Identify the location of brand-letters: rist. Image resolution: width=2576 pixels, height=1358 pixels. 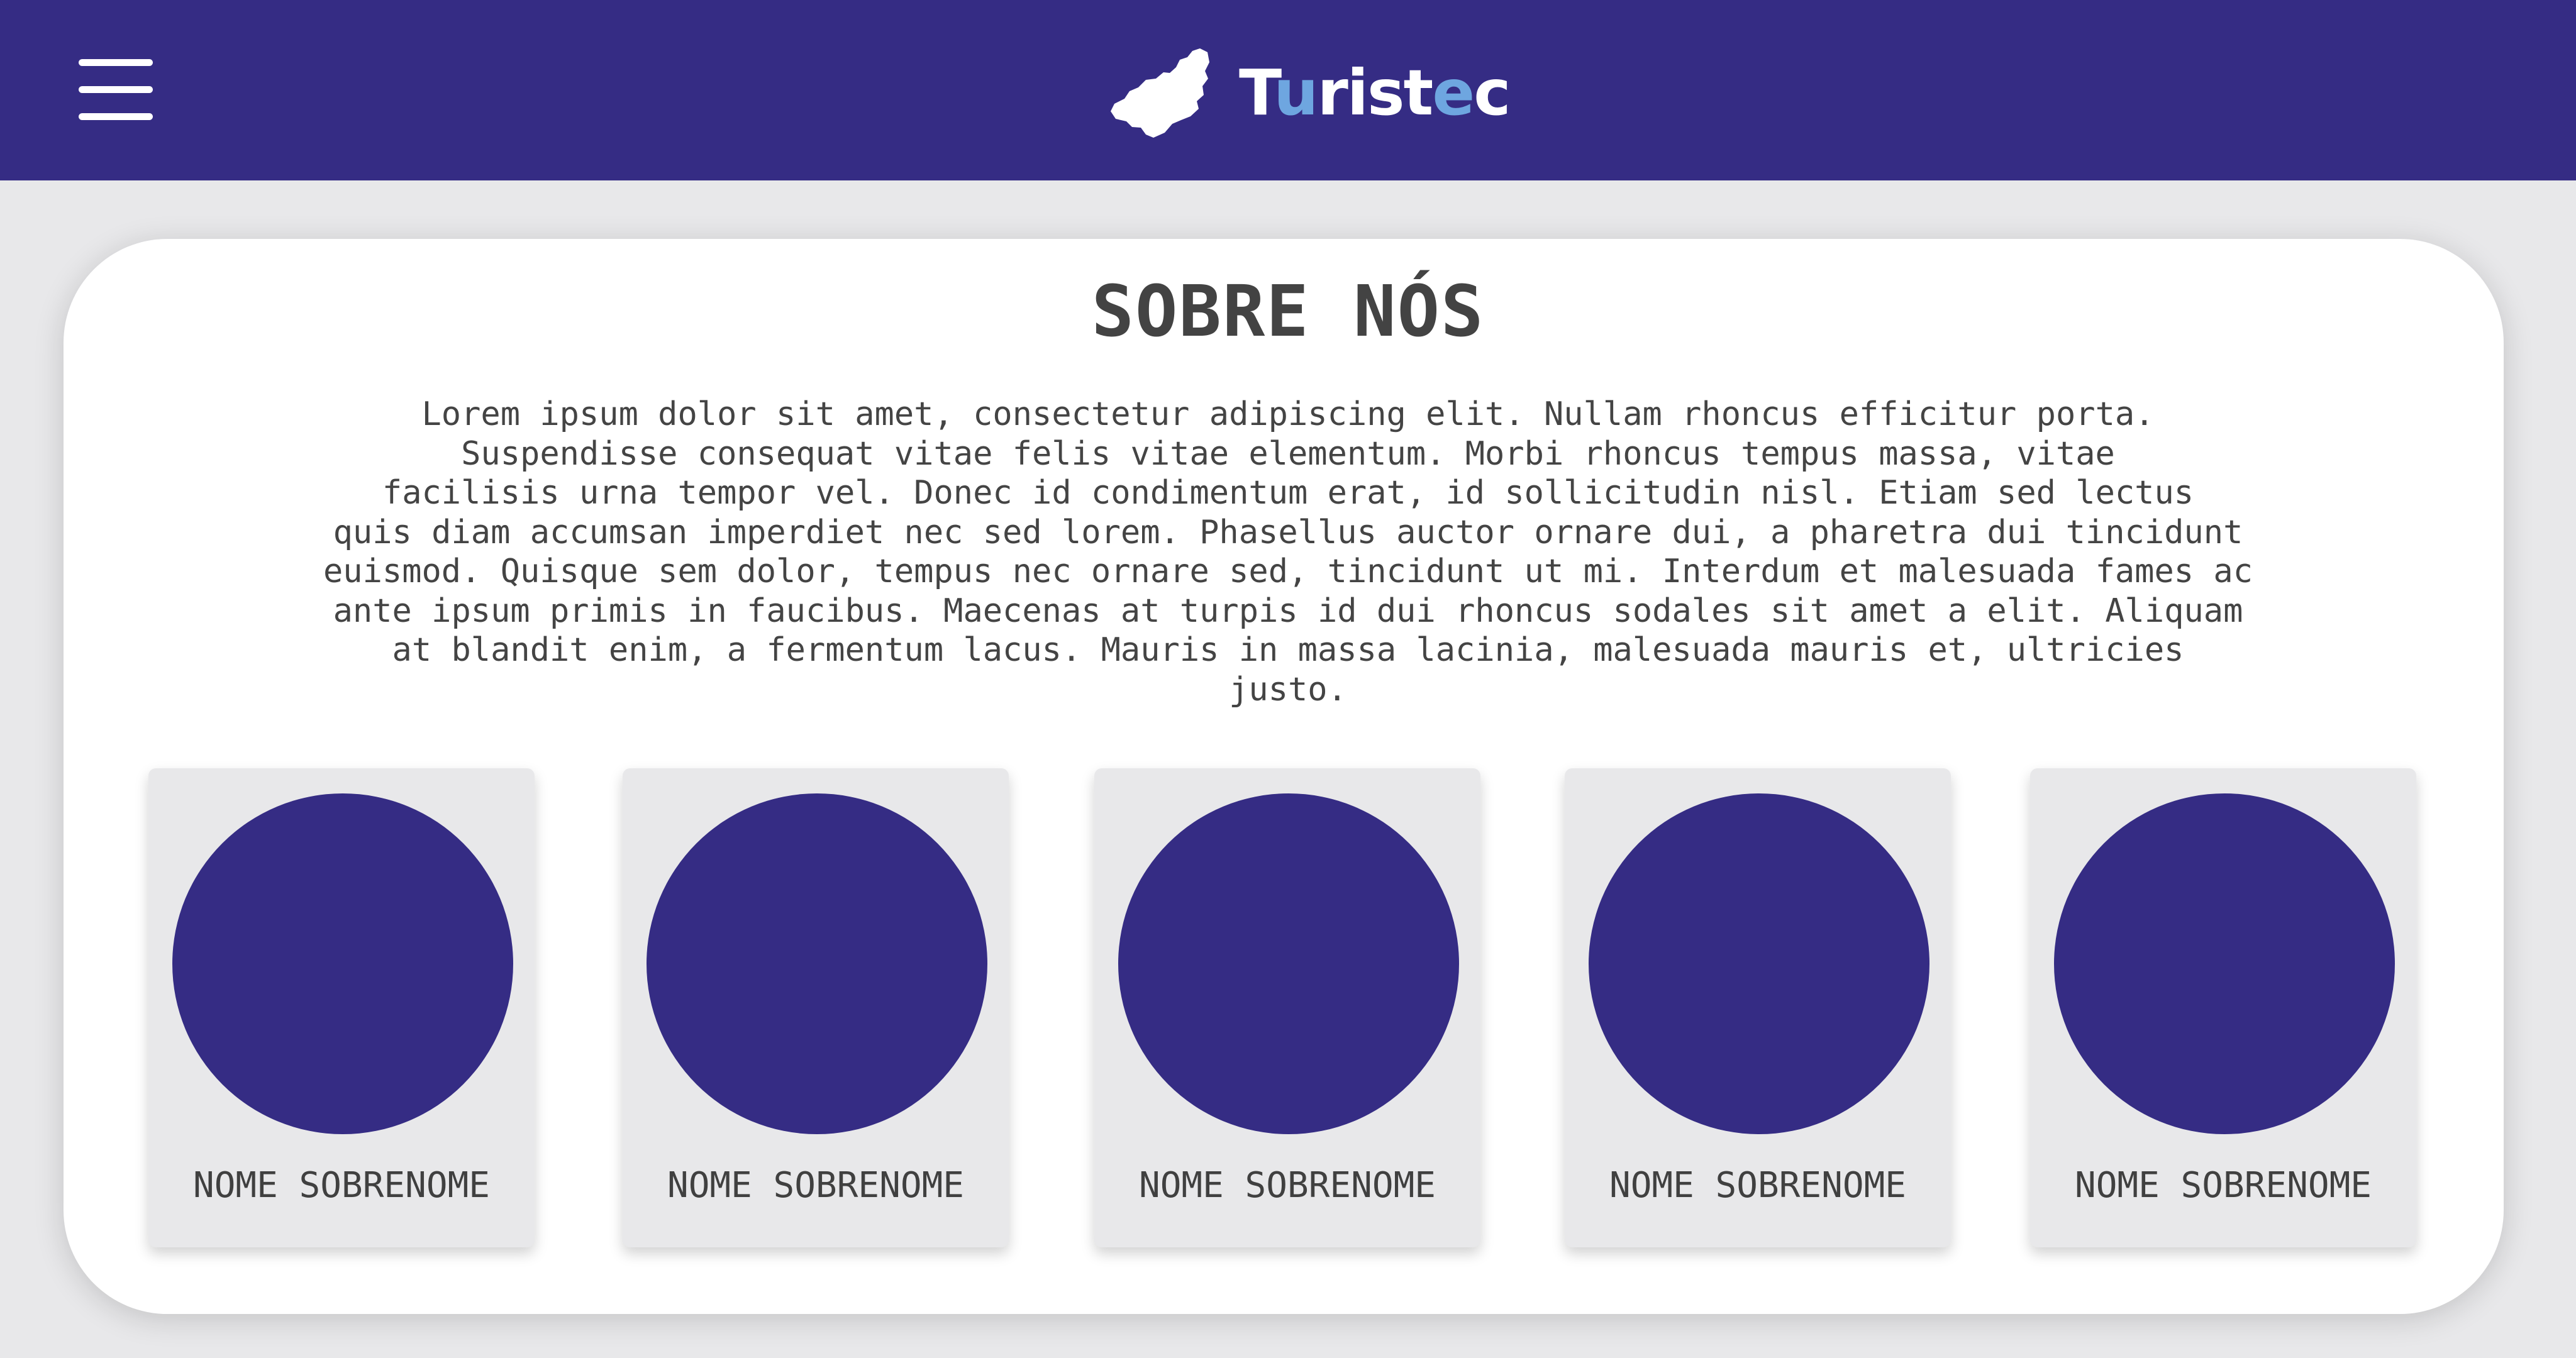
(1375, 92).